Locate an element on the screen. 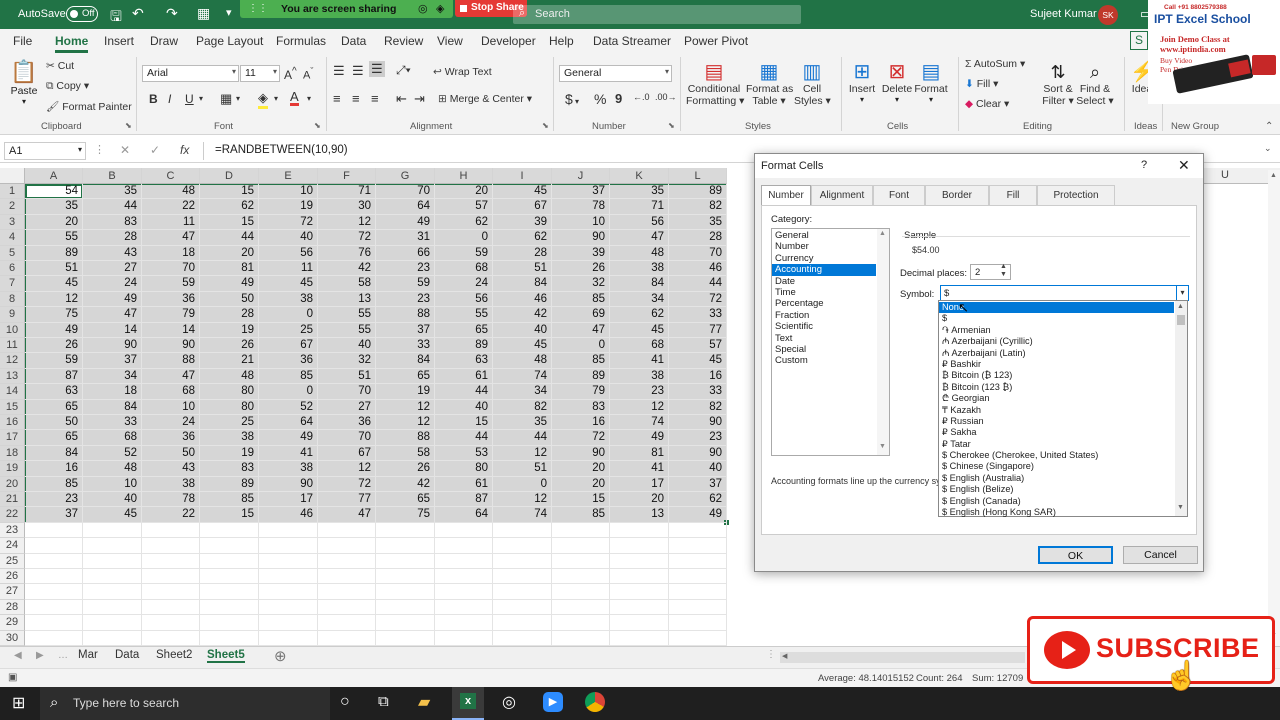 This screenshot has height=720, width=1280. cell: 79 is located at coordinates (581, 392).